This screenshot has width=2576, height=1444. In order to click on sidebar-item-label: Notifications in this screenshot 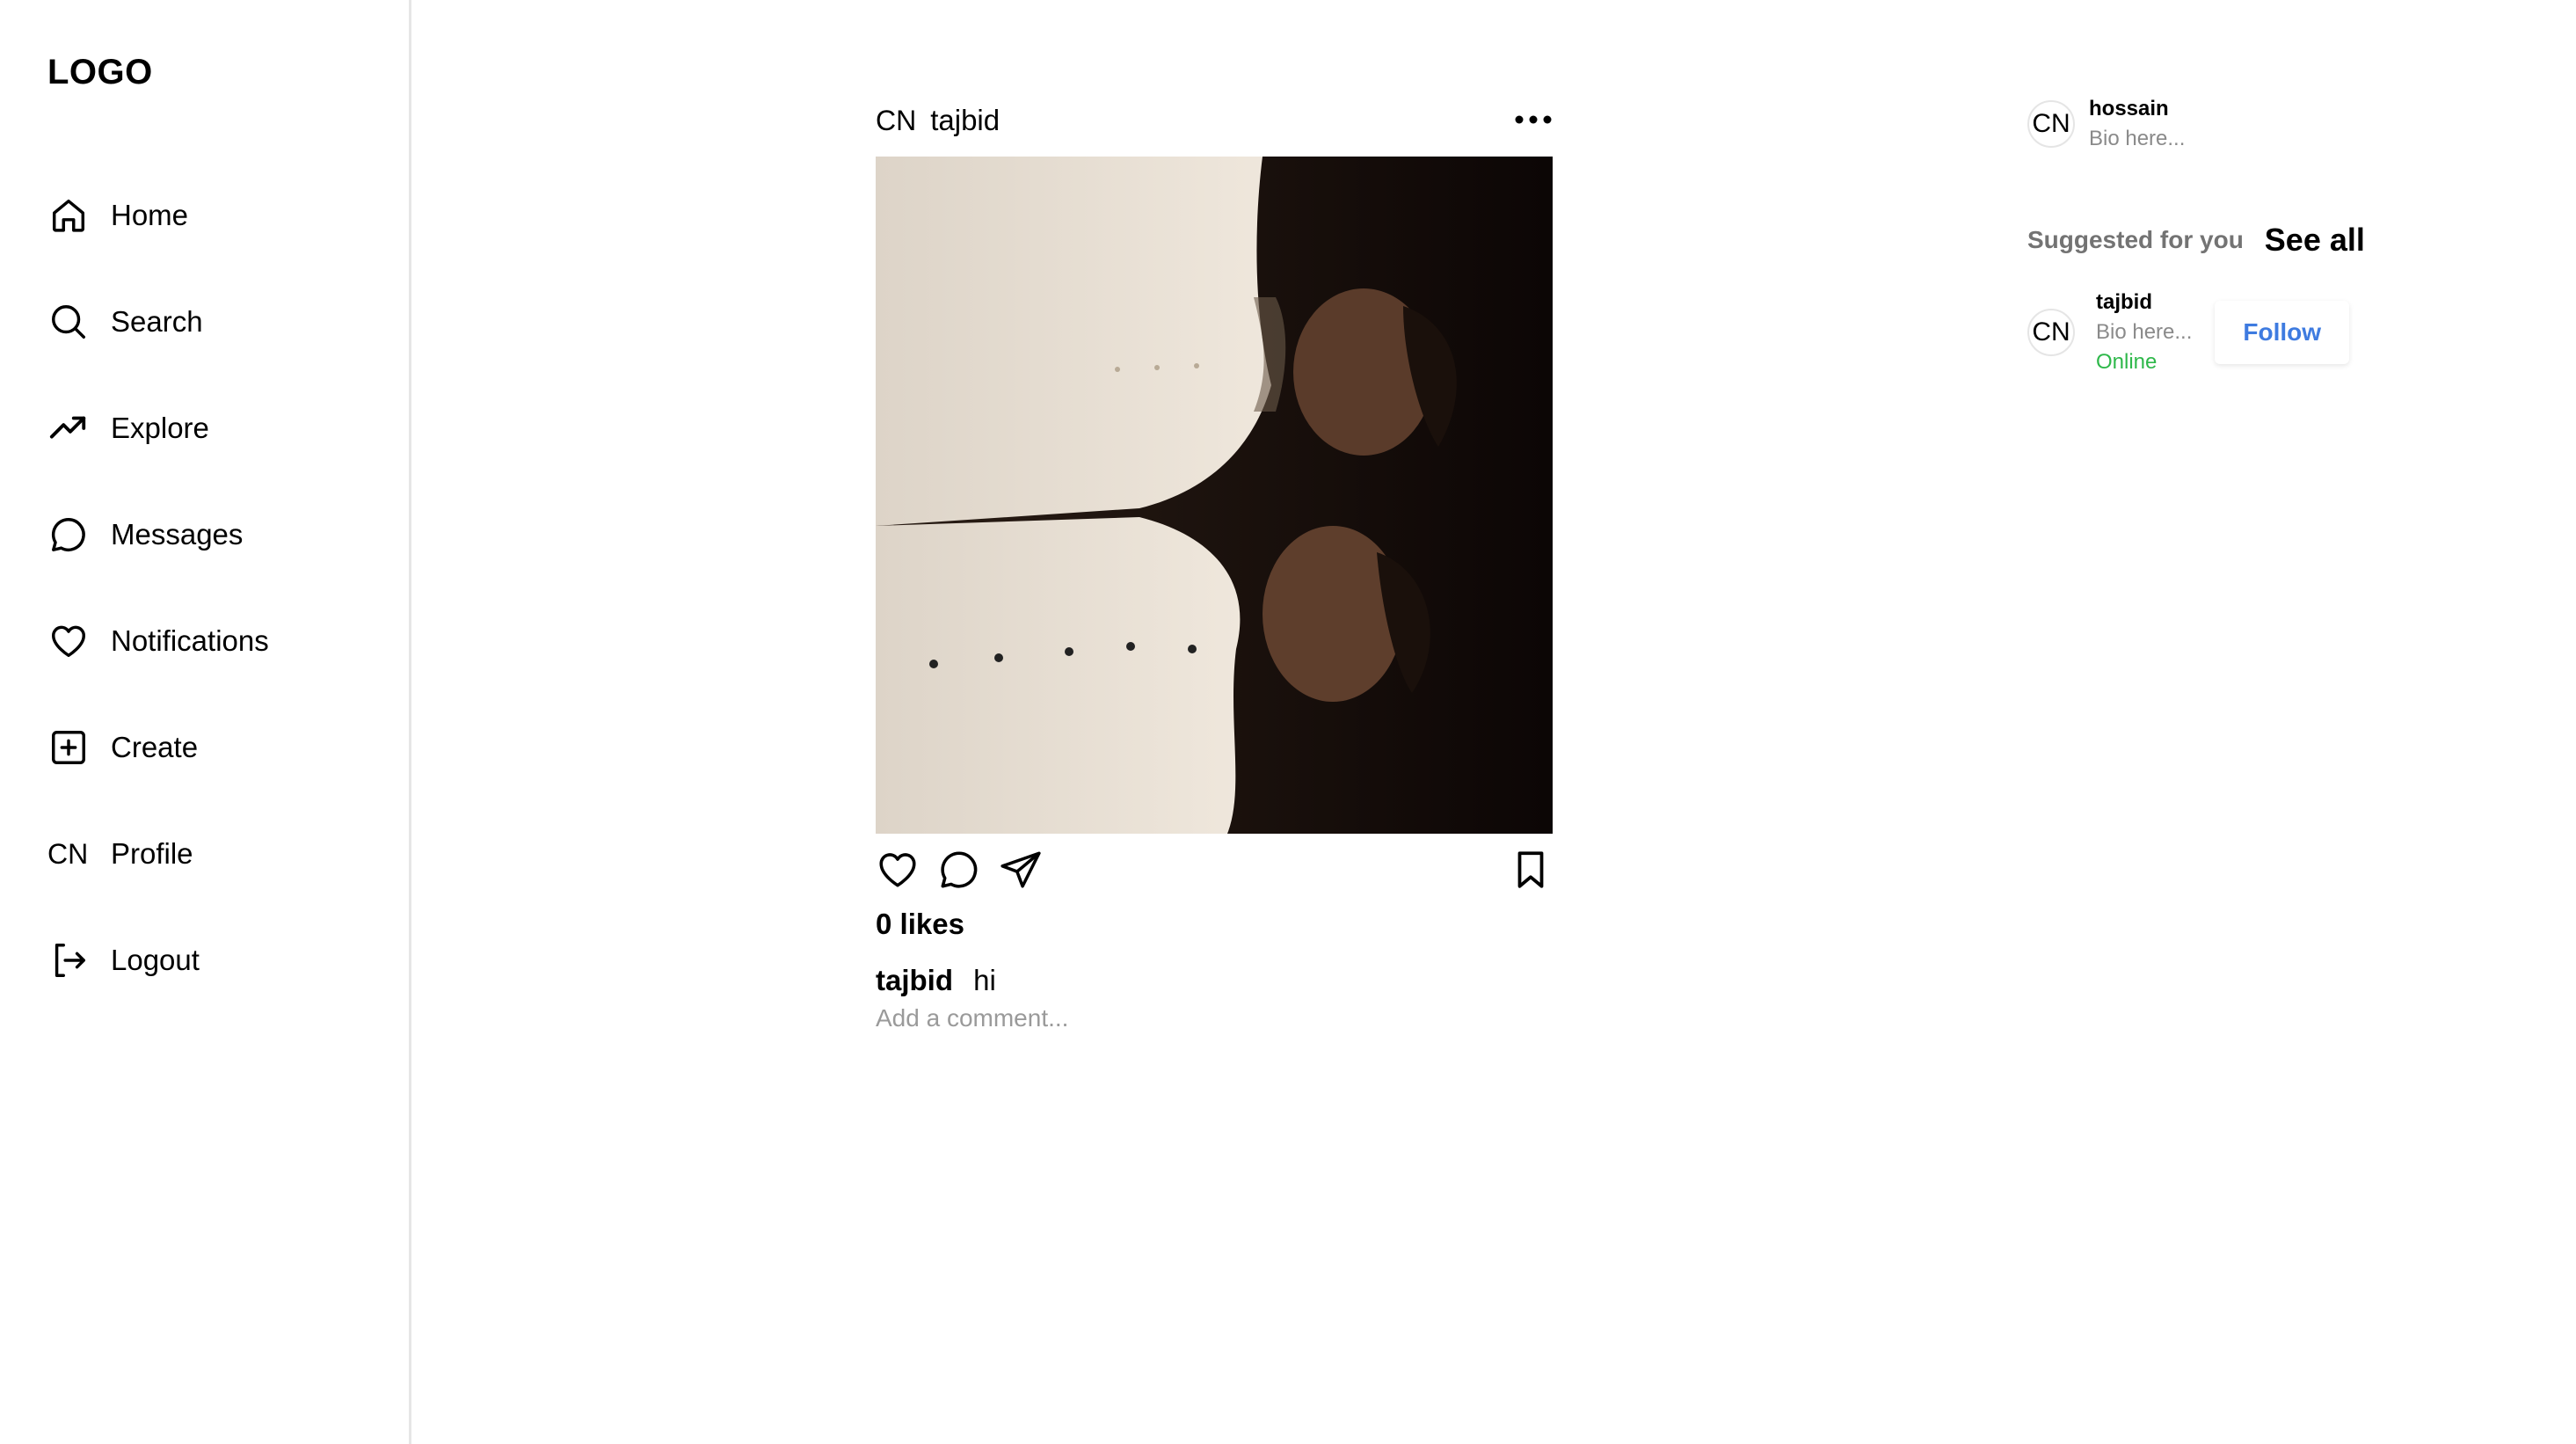, I will do `click(190, 640)`.